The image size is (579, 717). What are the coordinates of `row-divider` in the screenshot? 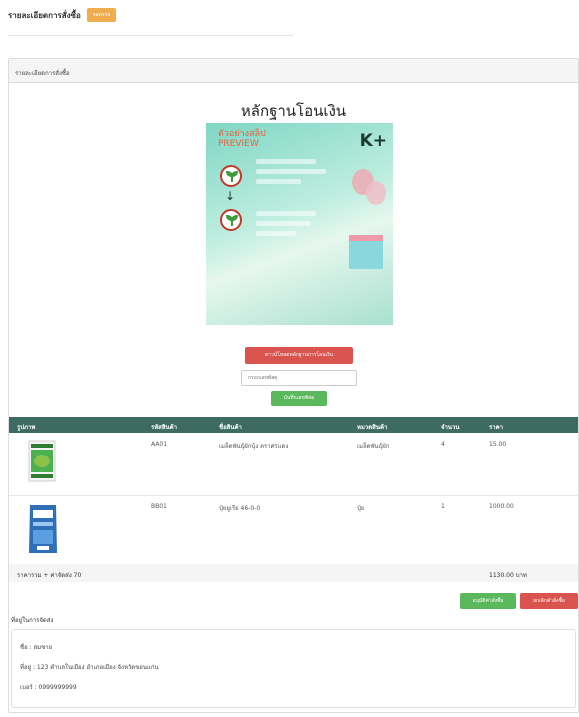 It's located at (293, 495).